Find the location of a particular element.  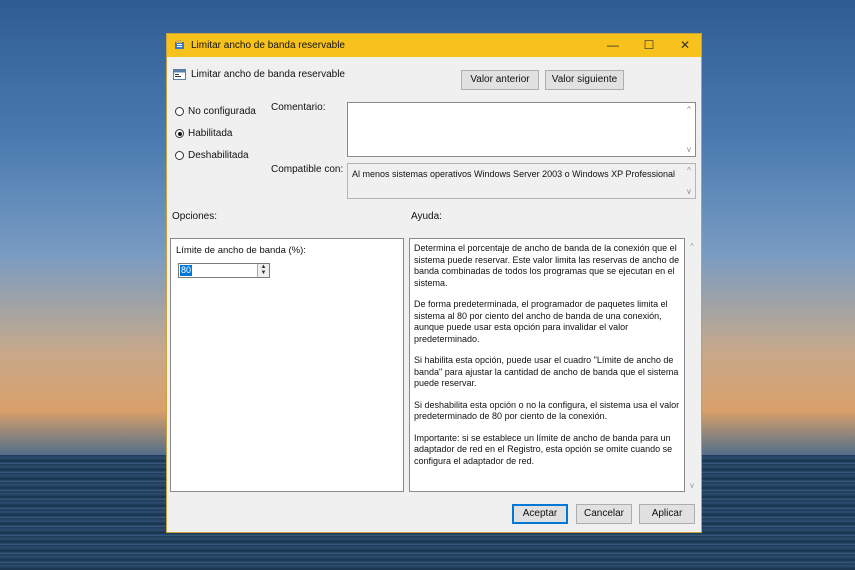

apply-button: Aplicar is located at coordinates (667, 514).